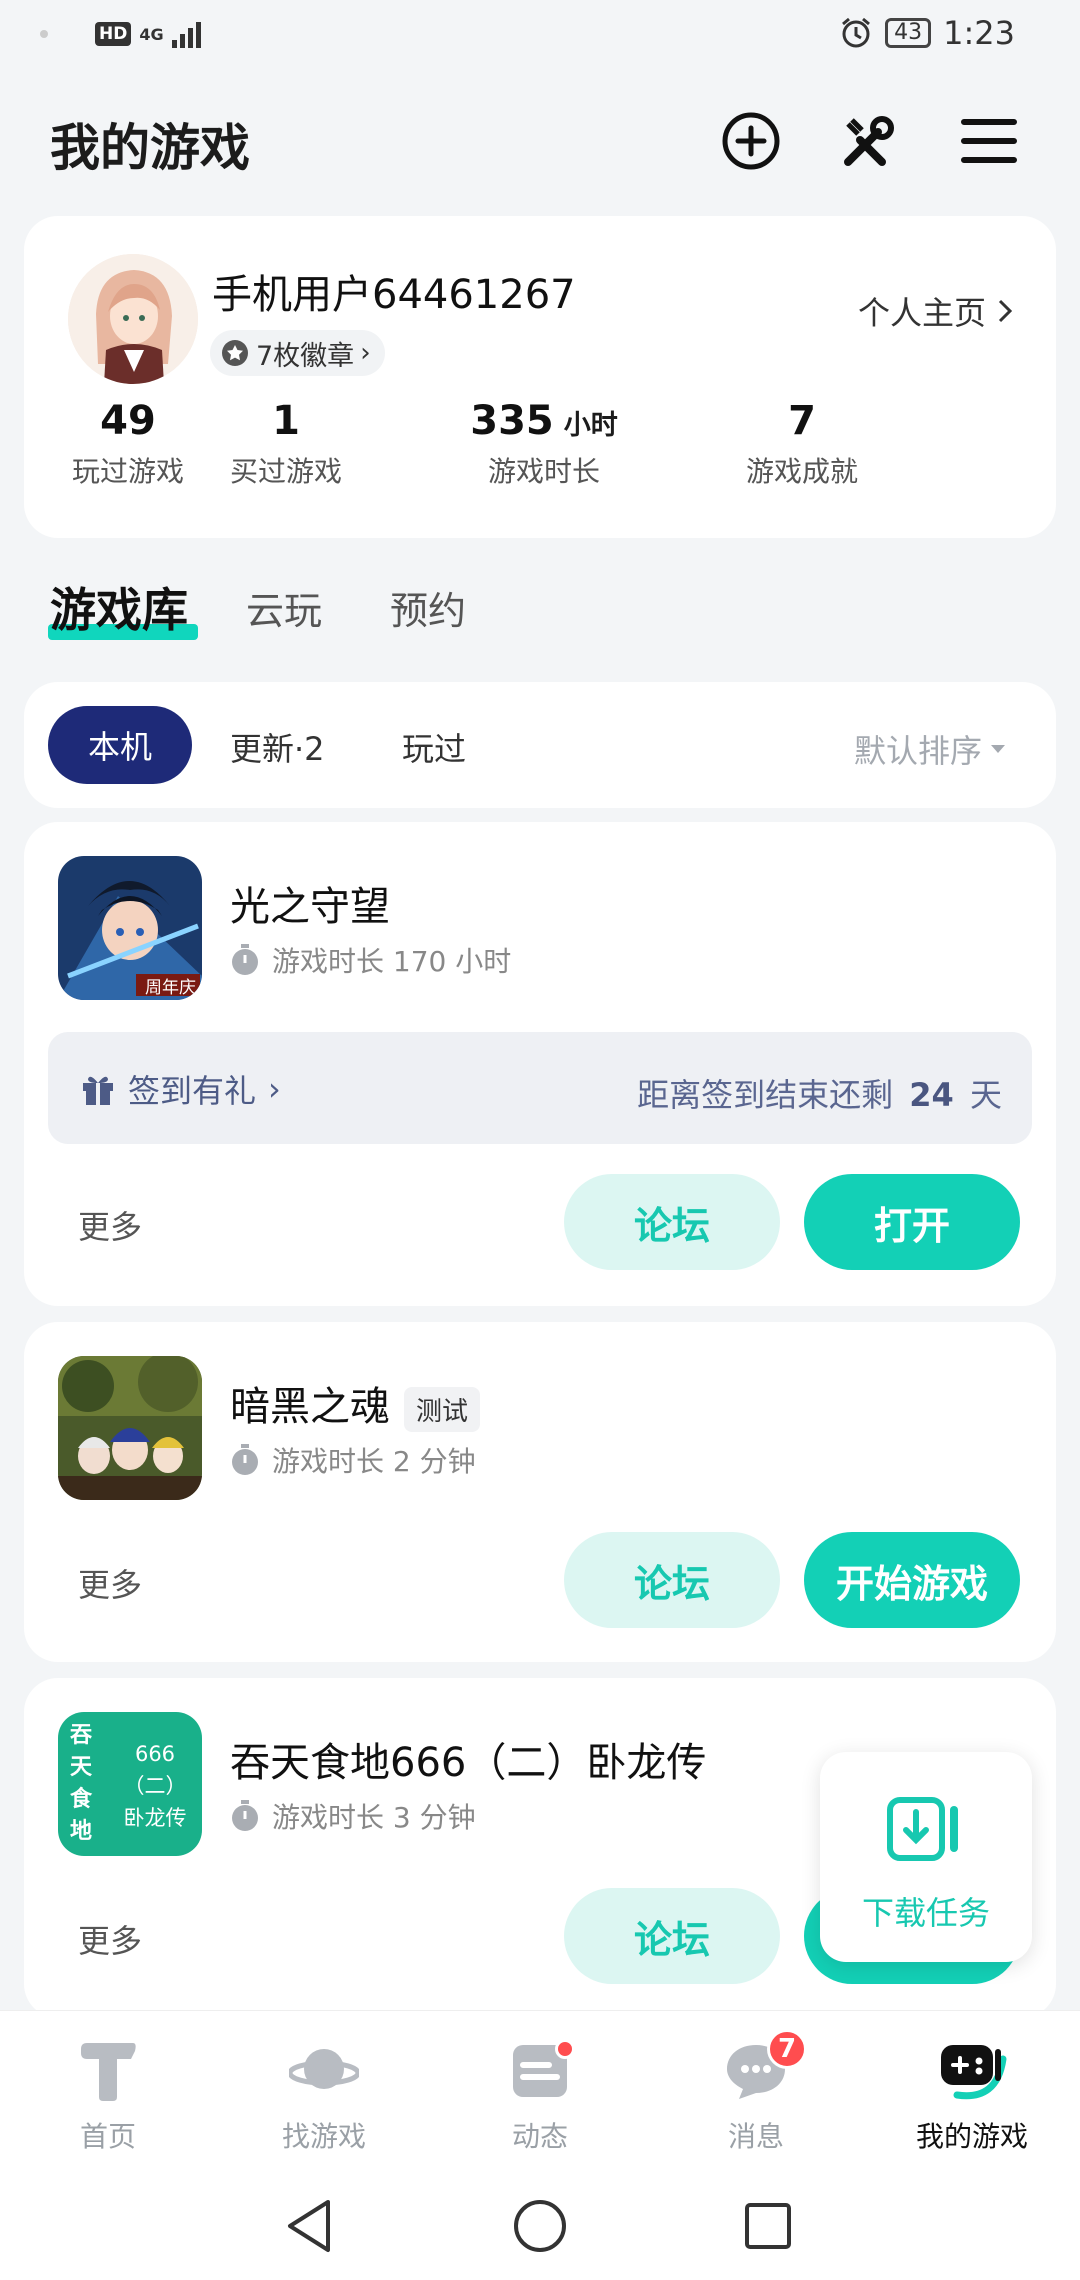 The image size is (1080, 2280). Describe the element at coordinates (917, 751) in the screenshot. I see `sort-label: 默认排序` at that location.